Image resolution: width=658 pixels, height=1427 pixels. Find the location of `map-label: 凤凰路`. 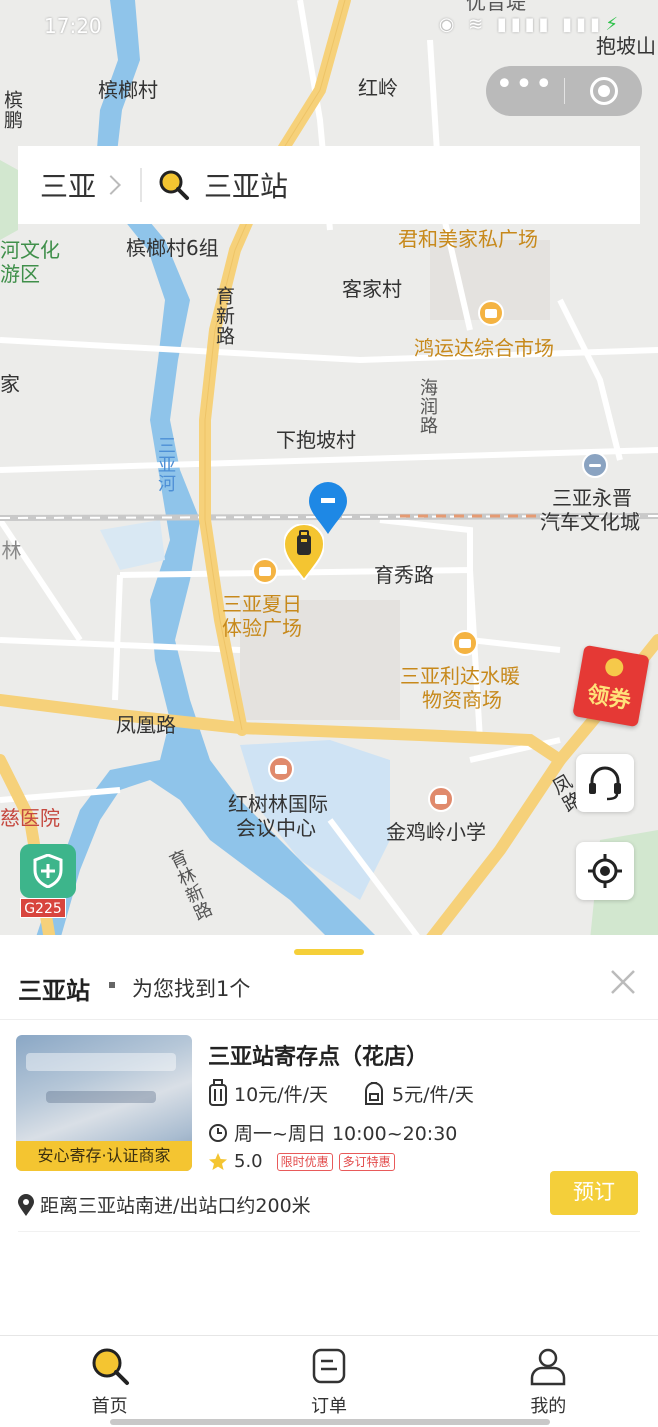

map-label: 凤凰路 is located at coordinates (146, 725).